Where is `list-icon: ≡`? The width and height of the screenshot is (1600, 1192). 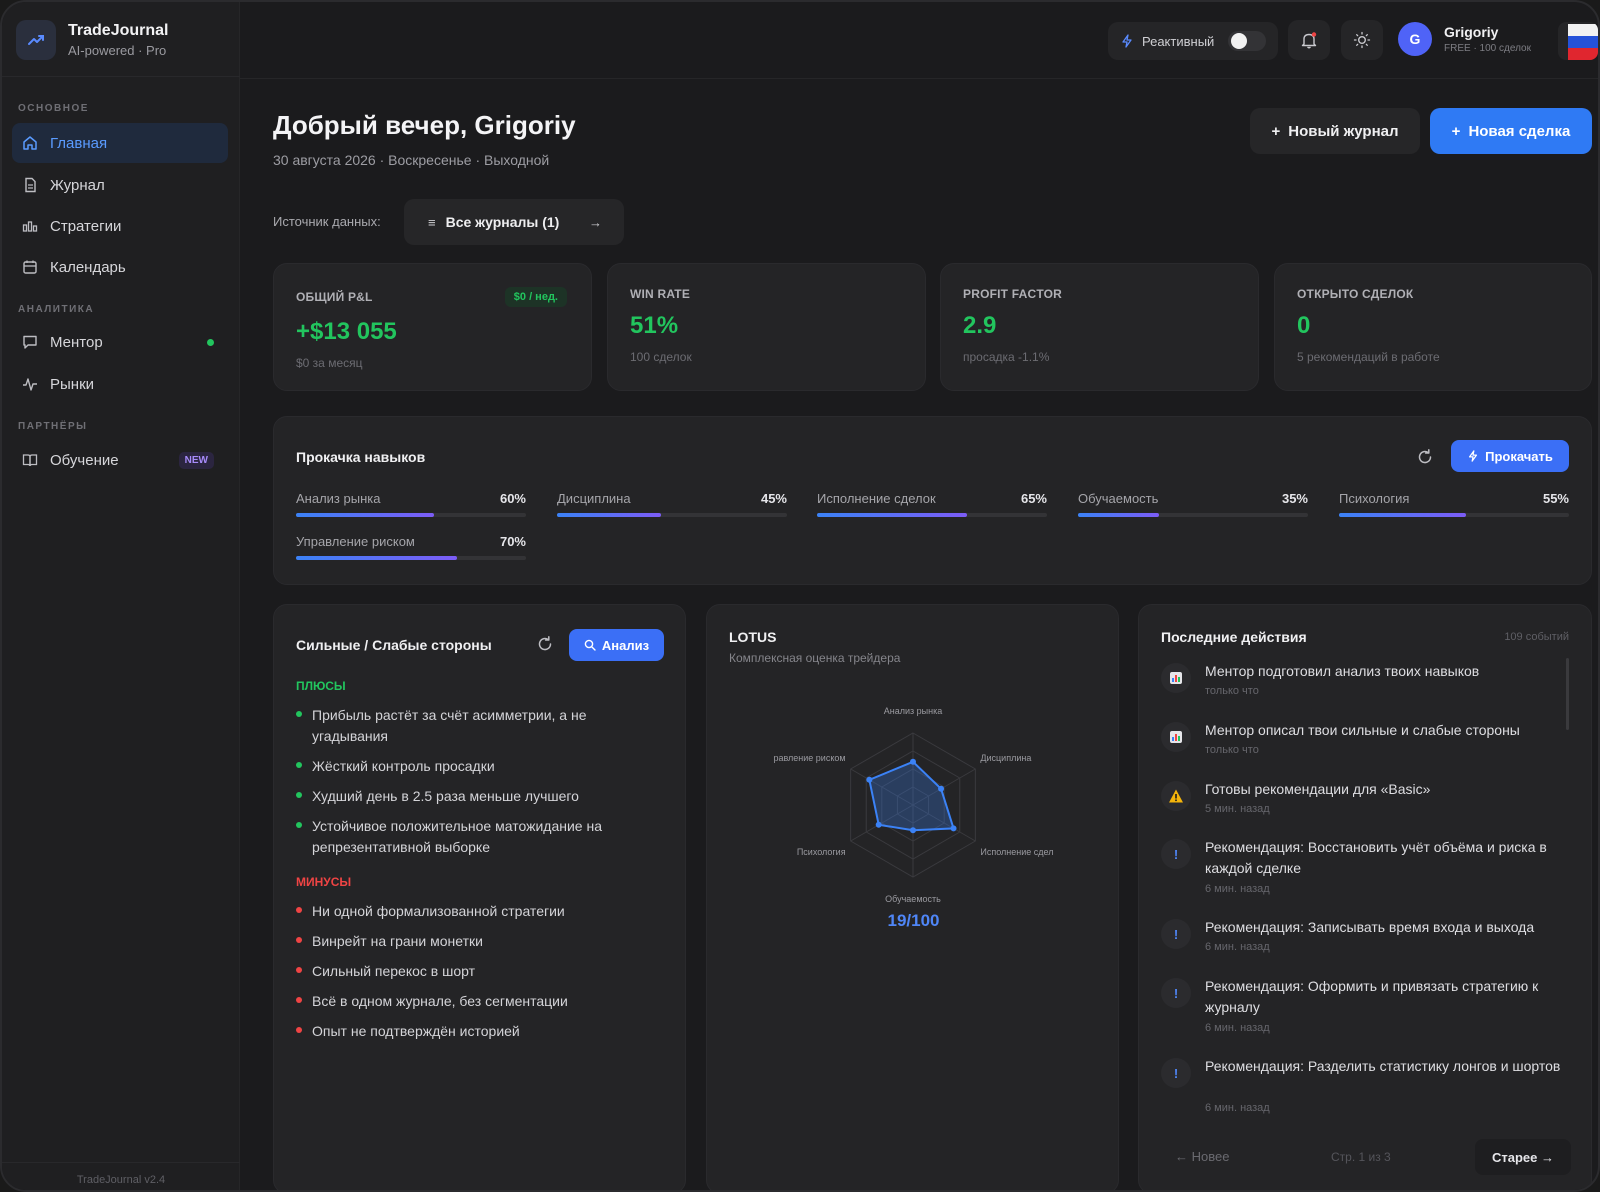
list-icon: ≡ is located at coordinates (432, 222).